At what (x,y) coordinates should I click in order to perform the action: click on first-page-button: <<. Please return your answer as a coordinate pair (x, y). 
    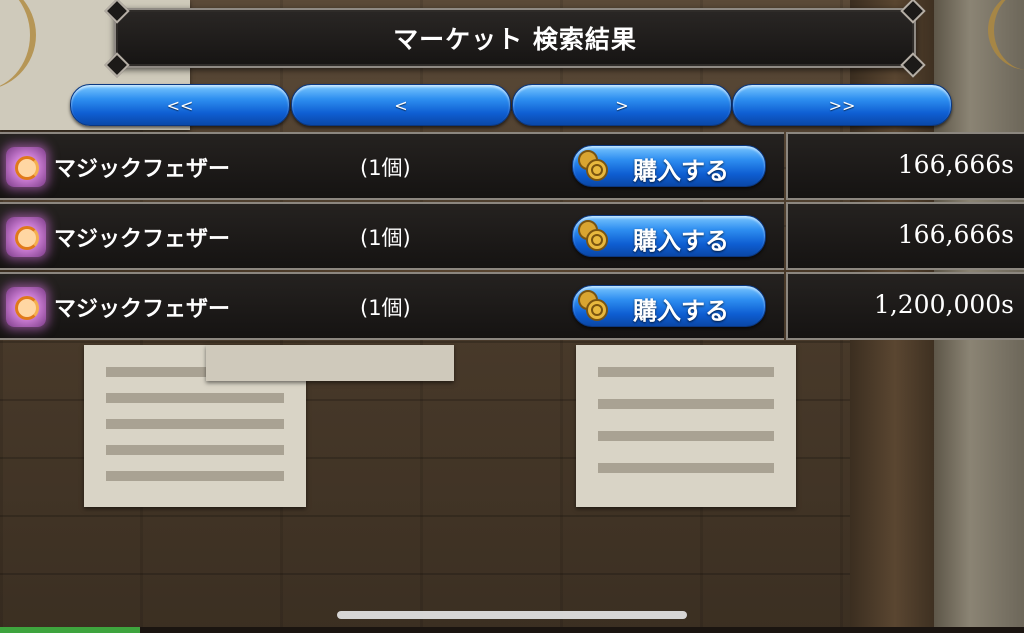
    Looking at the image, I should click on (180, 105).